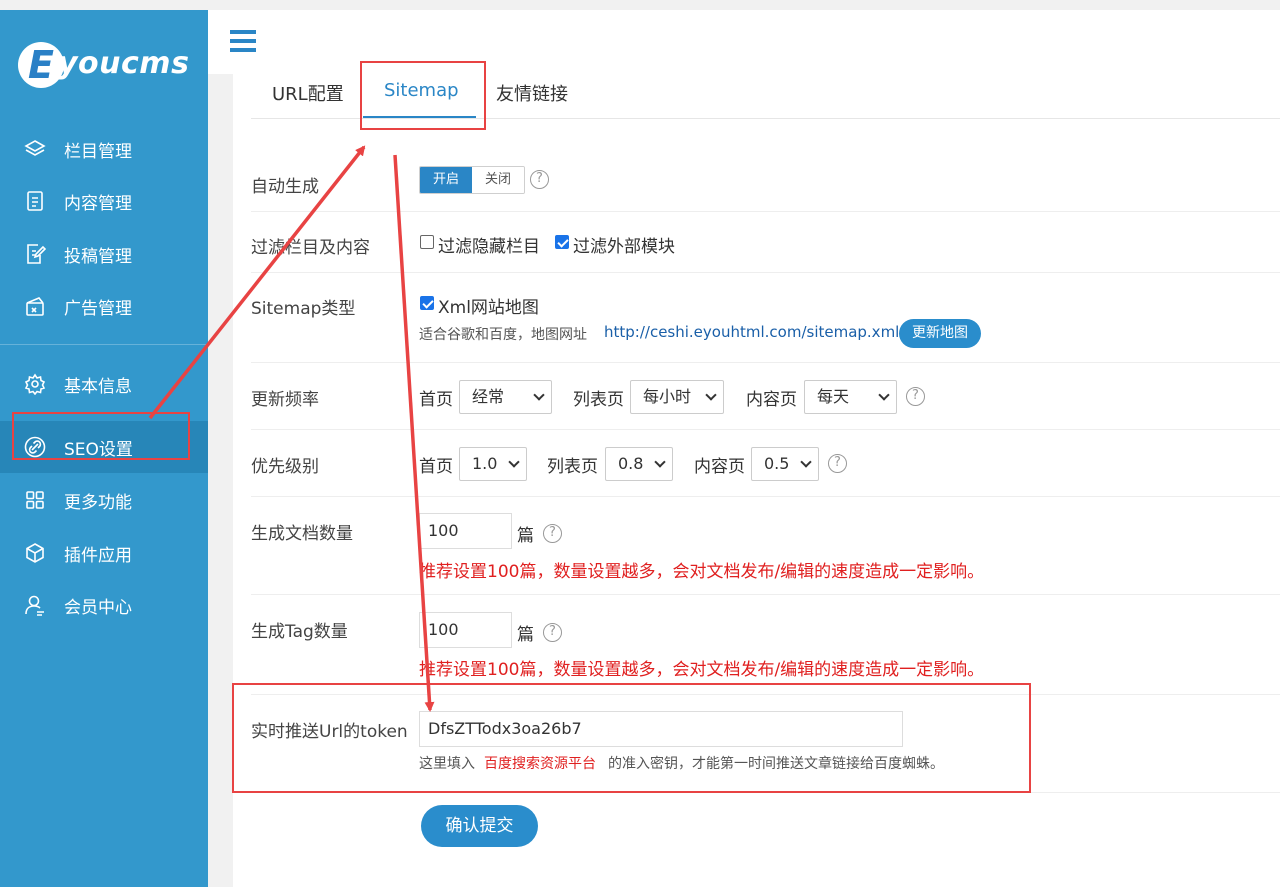  I want to click on xml-sitemap-checkbox, so click(427, 303).